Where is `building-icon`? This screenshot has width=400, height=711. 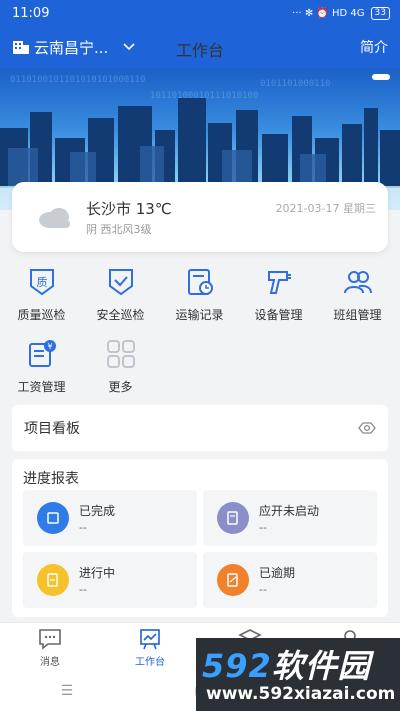 building-icon is located at coordinates (21, 47).